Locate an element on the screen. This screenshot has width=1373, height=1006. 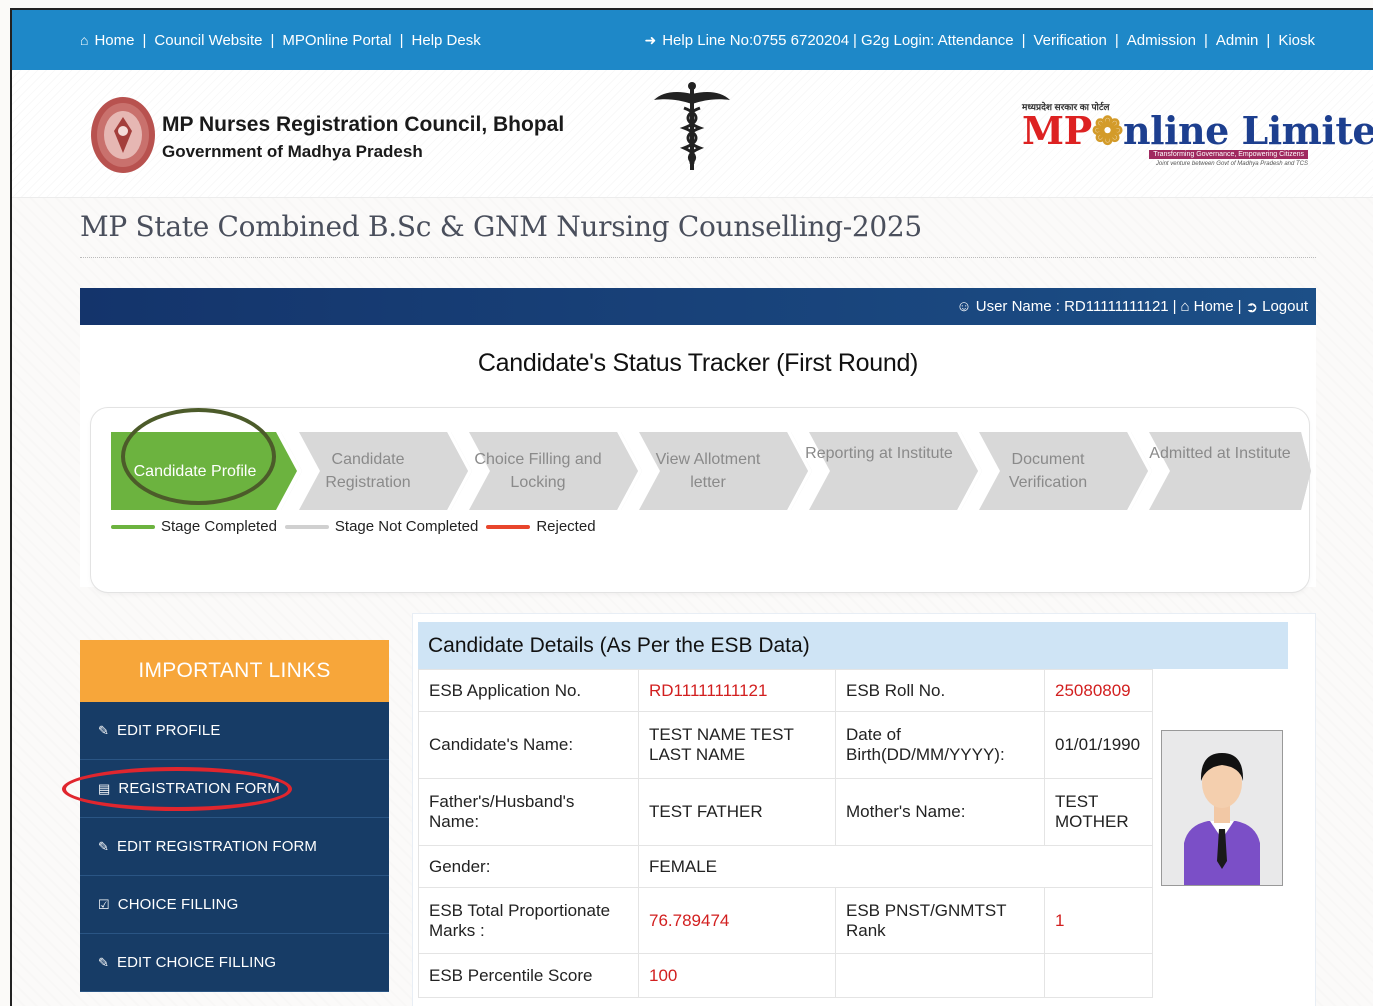
user-icon: ☺ is located at coordinates (964, 306).